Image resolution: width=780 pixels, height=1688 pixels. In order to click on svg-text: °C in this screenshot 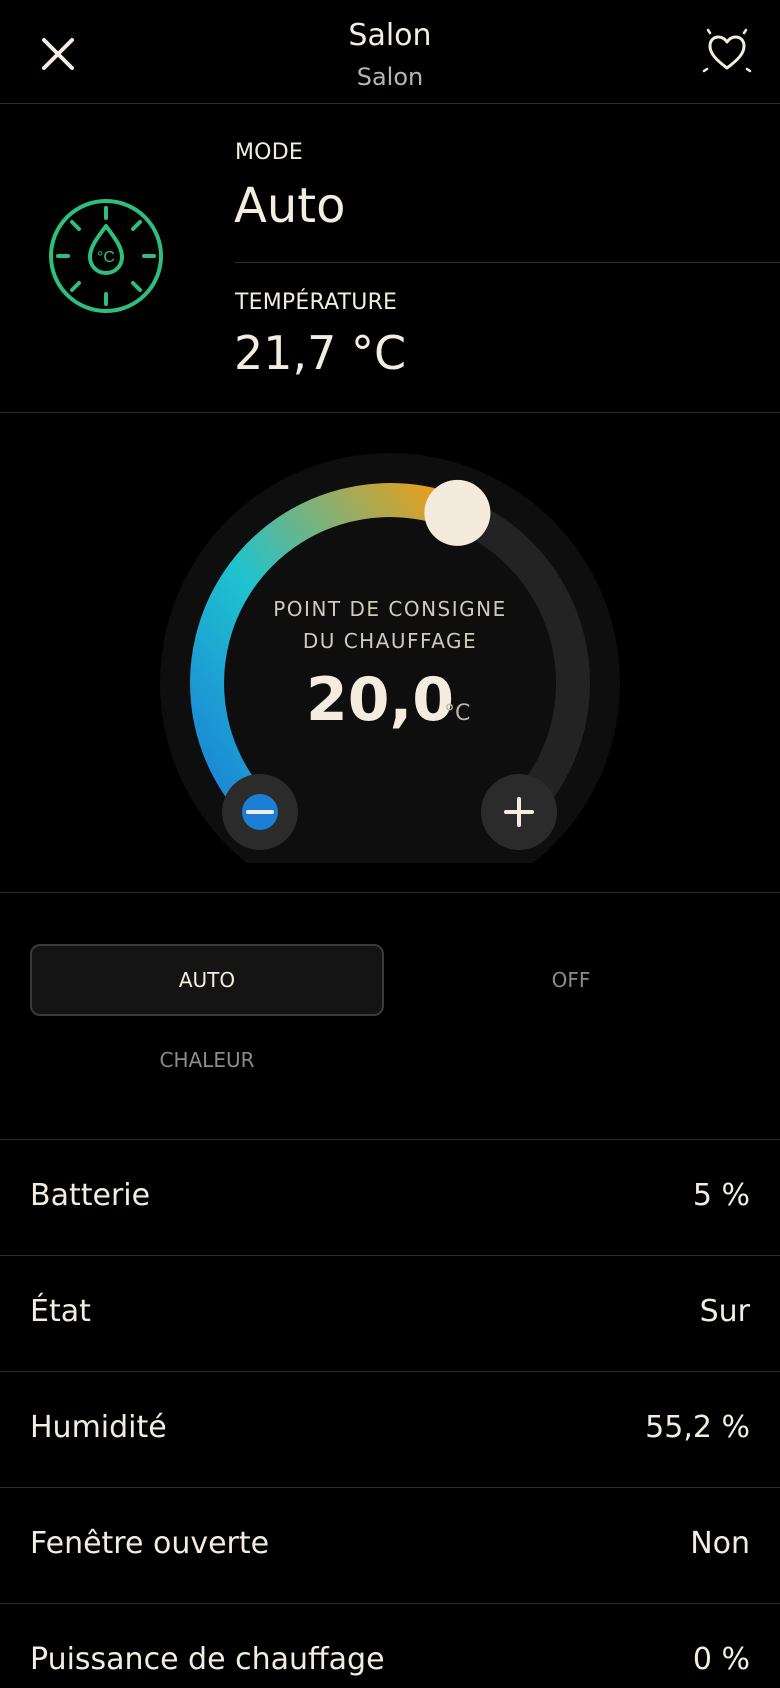, I will do `click(106, 257)`.